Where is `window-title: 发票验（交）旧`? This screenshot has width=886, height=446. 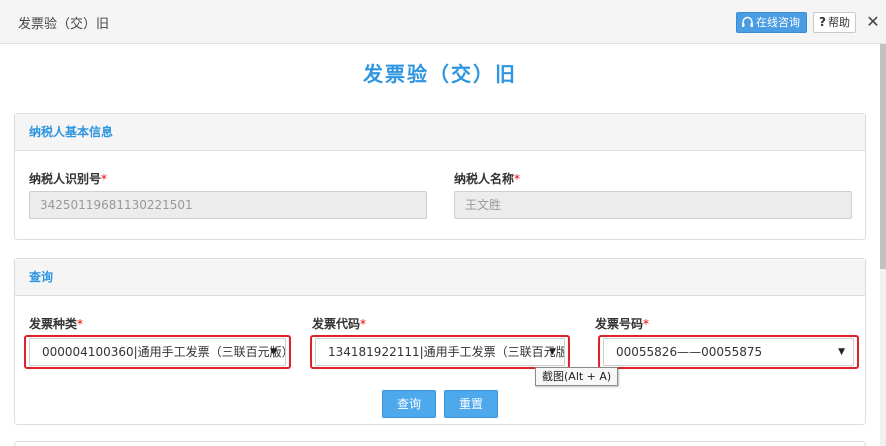 window-title: 发票验（交）旧 is located at coordinates (64, 24).